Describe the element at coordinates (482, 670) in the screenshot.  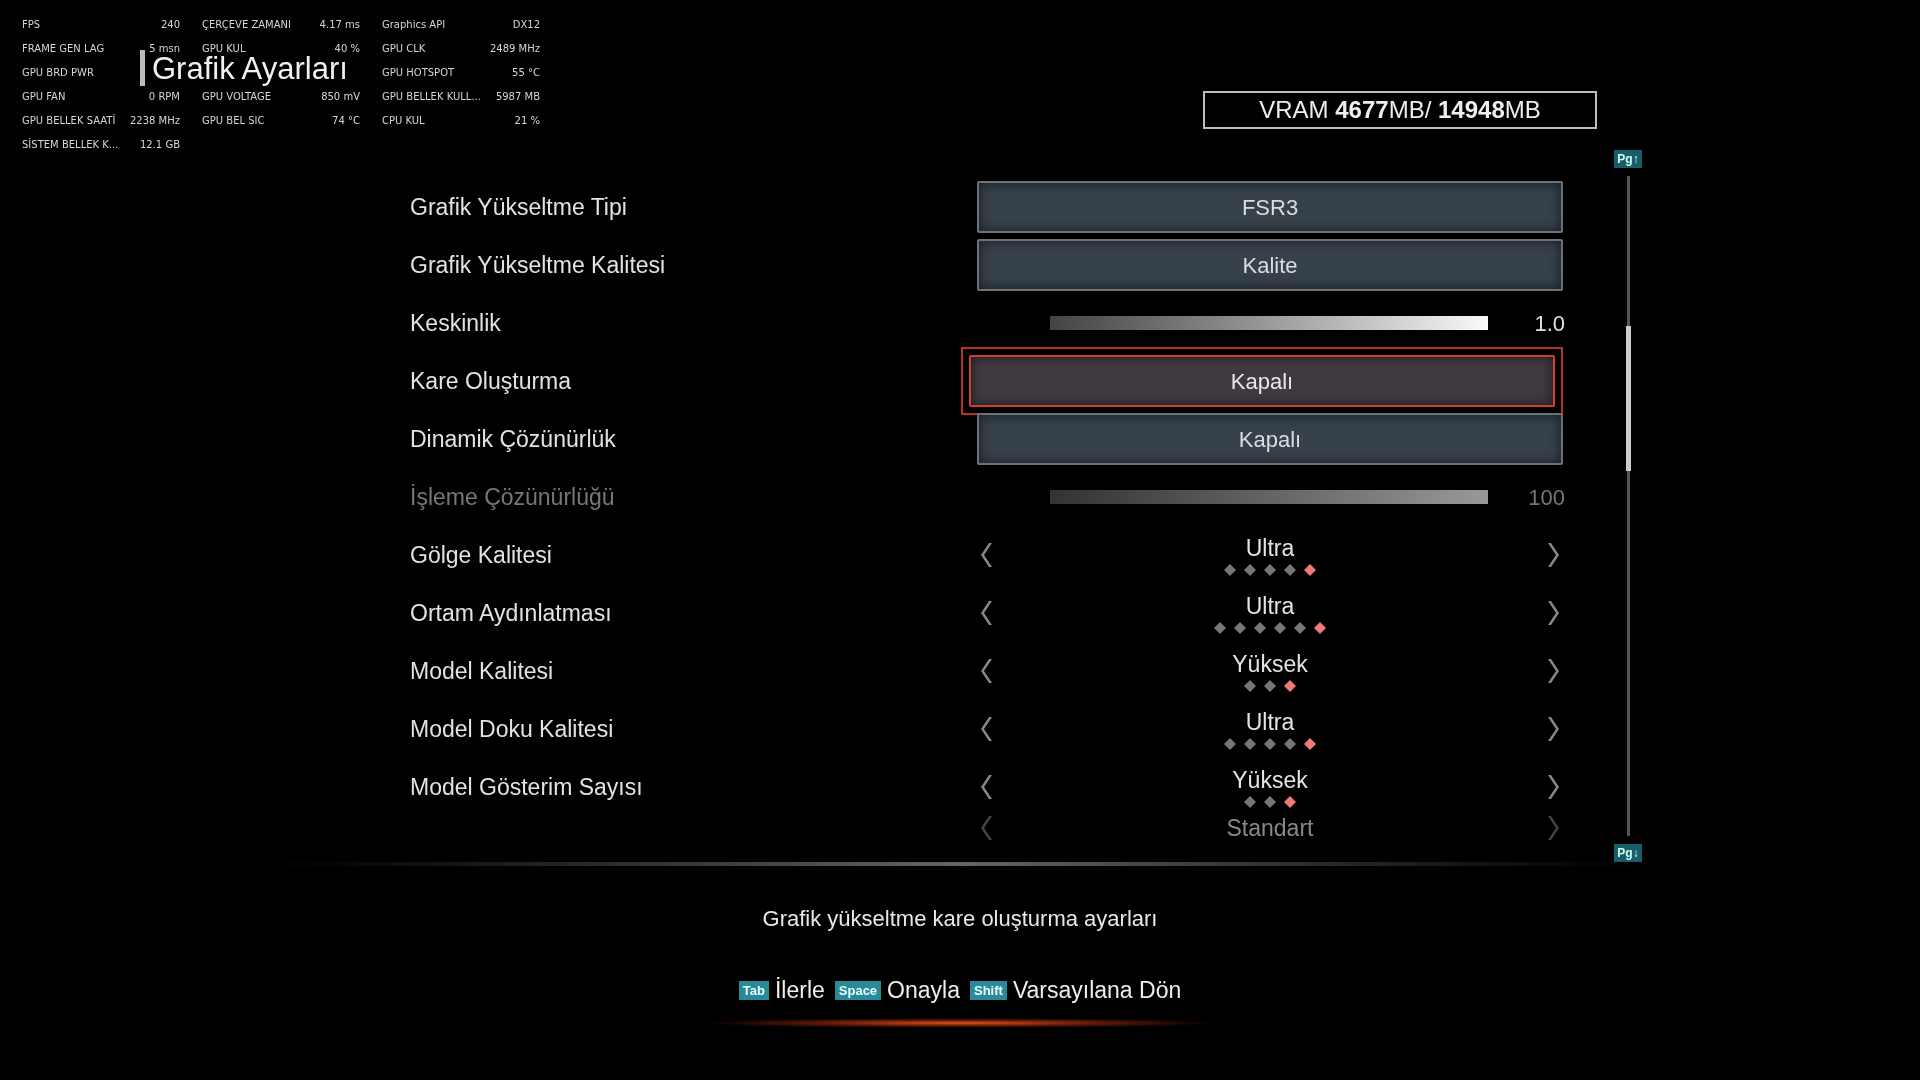
I see `setting-label: Model Kalitesi` at that location.